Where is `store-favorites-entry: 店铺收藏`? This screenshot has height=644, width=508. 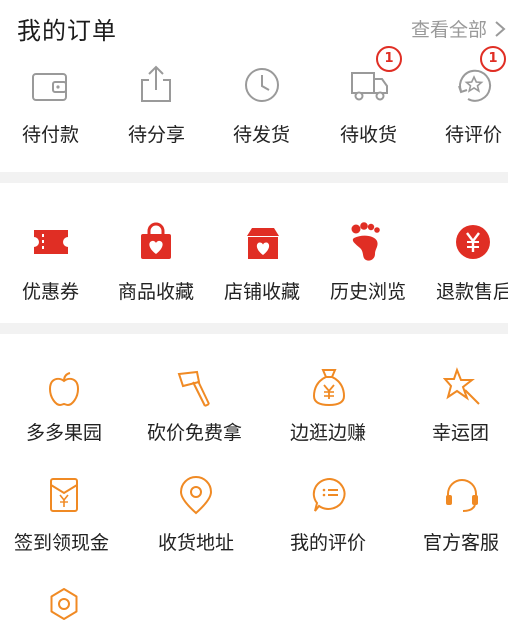
store-favorites-entry: 店铺收藏 is located at coordinates (262, 253).